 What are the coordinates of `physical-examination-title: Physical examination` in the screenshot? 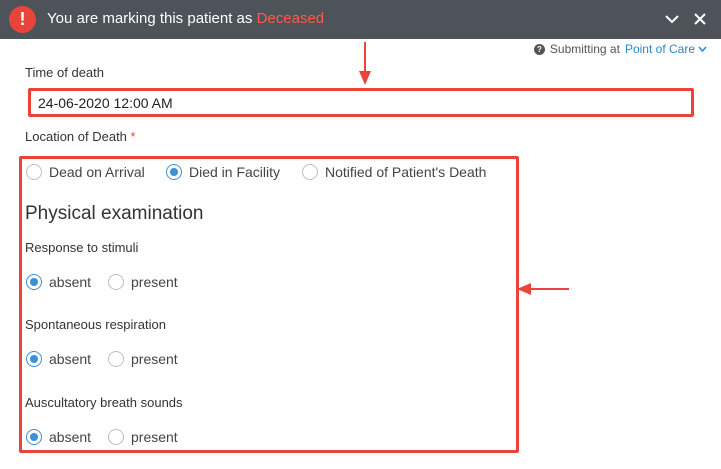 It's located at (114, 213).